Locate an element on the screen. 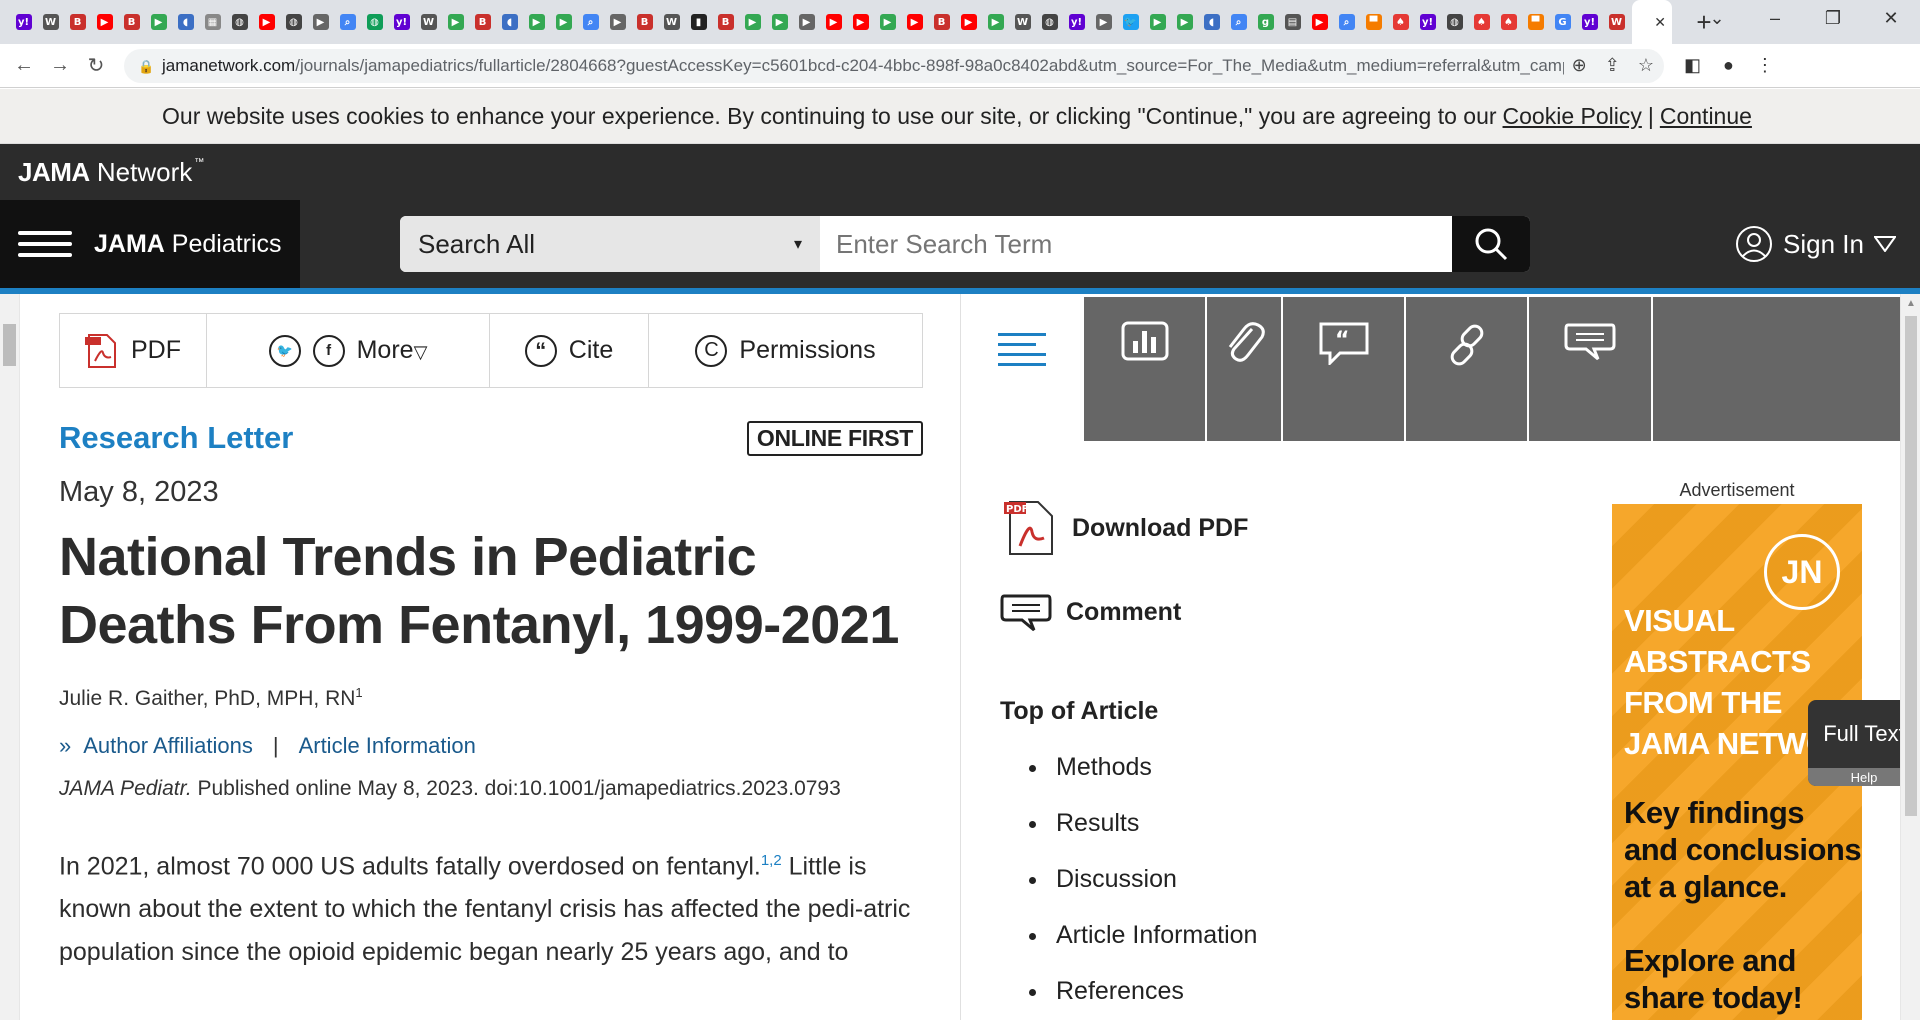 The height and width of the screenshot is (1030, 1920). tab-search-icon: ⌄ is located at coordinates (1717, 18).